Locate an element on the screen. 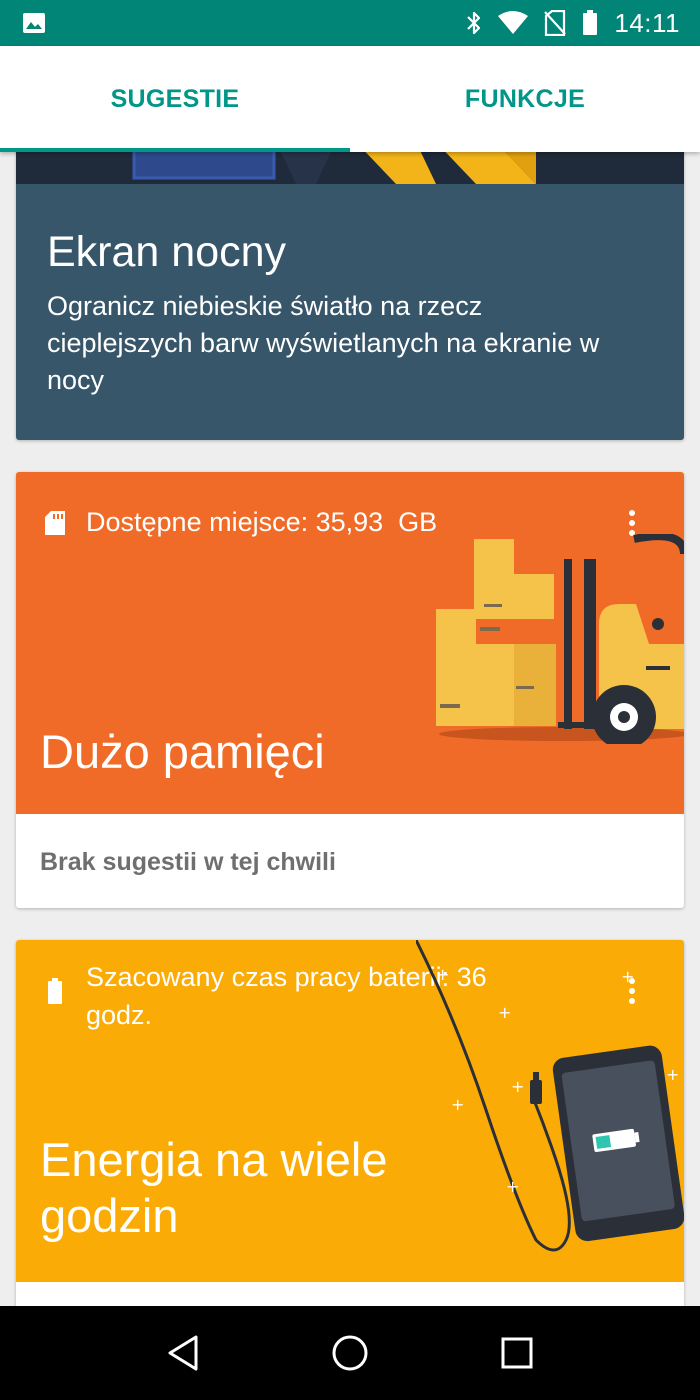 This screenshot has width=700, height=1400. back-icon is located at coordinates (183, 1353).